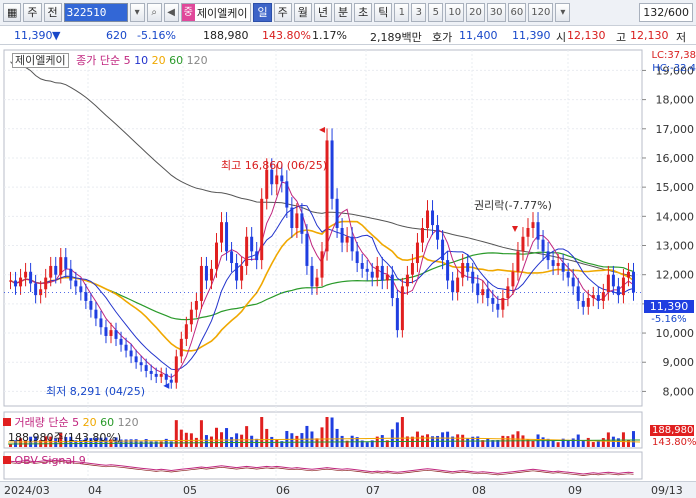  What do you see at coordinates (322, 129) in the screenshot?
I see `high-marker-arrow` at bounding box center [322, 129].